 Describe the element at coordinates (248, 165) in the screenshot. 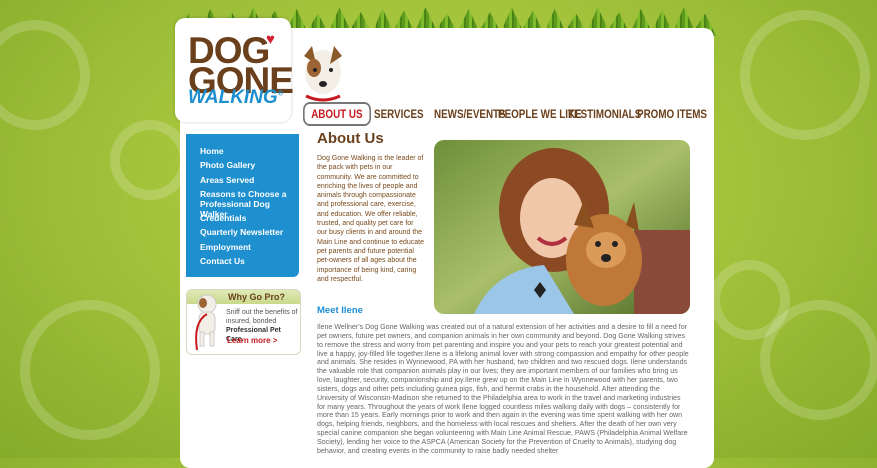

I see `sidebar-item-photo-gallery: Photo Gallery` at that location.